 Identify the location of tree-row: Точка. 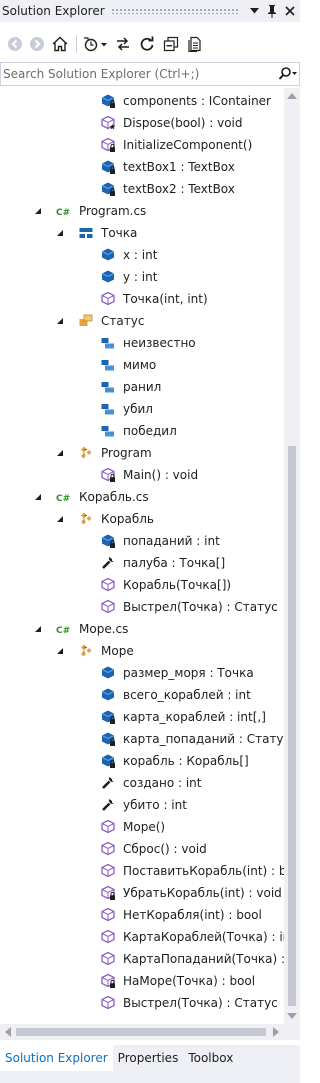
(142, 233).